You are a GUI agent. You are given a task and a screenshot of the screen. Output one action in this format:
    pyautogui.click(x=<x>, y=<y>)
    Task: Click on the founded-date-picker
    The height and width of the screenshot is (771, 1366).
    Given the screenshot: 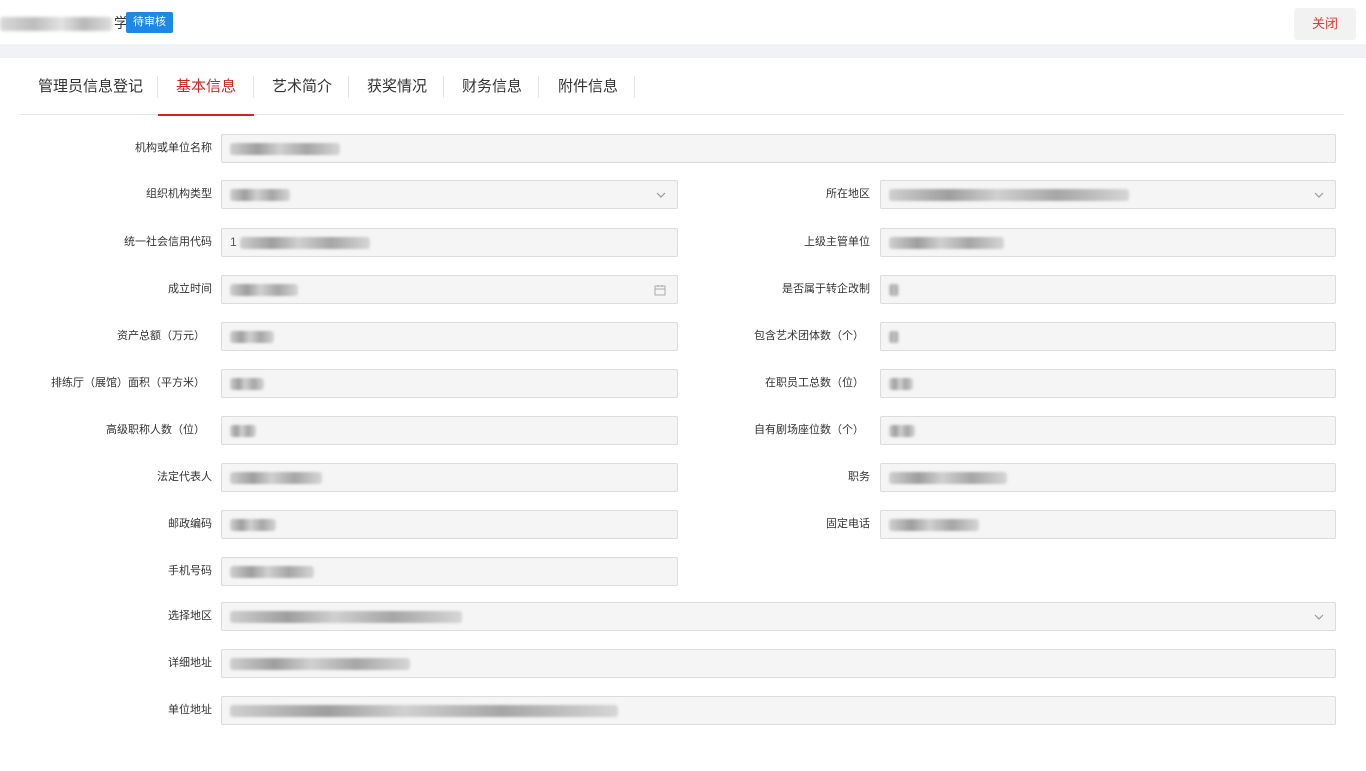 What is the action you would take?
    pyautogui.click(x=449, y=289)
    